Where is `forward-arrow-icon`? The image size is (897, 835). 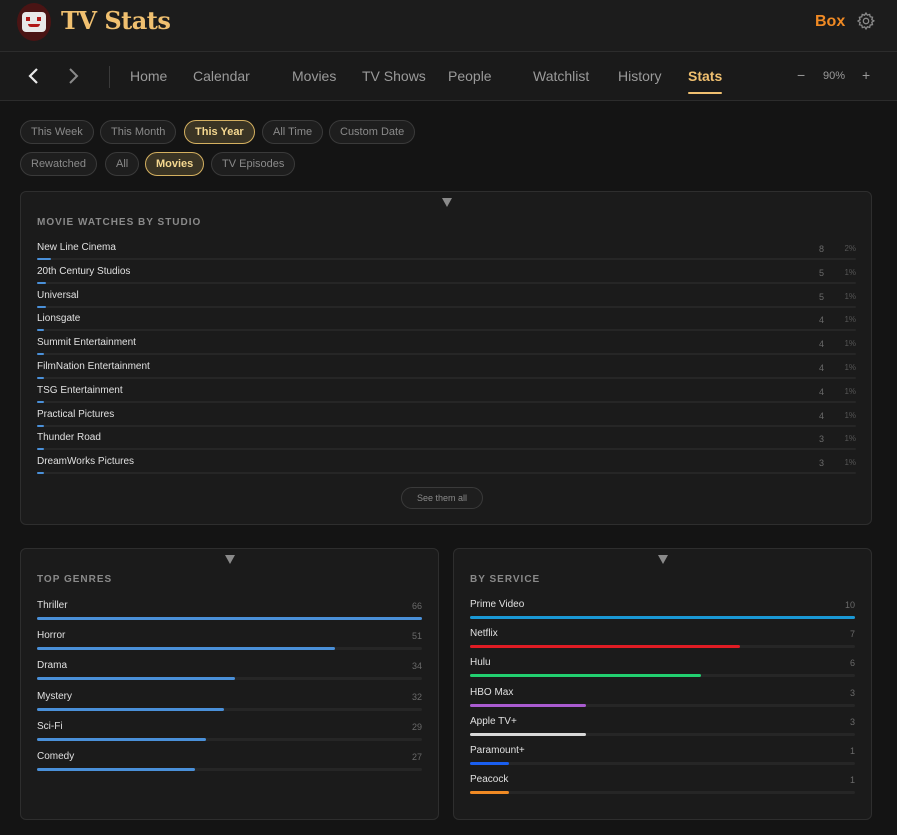 forward-arrow-icon is located at coordinates (73, 76).